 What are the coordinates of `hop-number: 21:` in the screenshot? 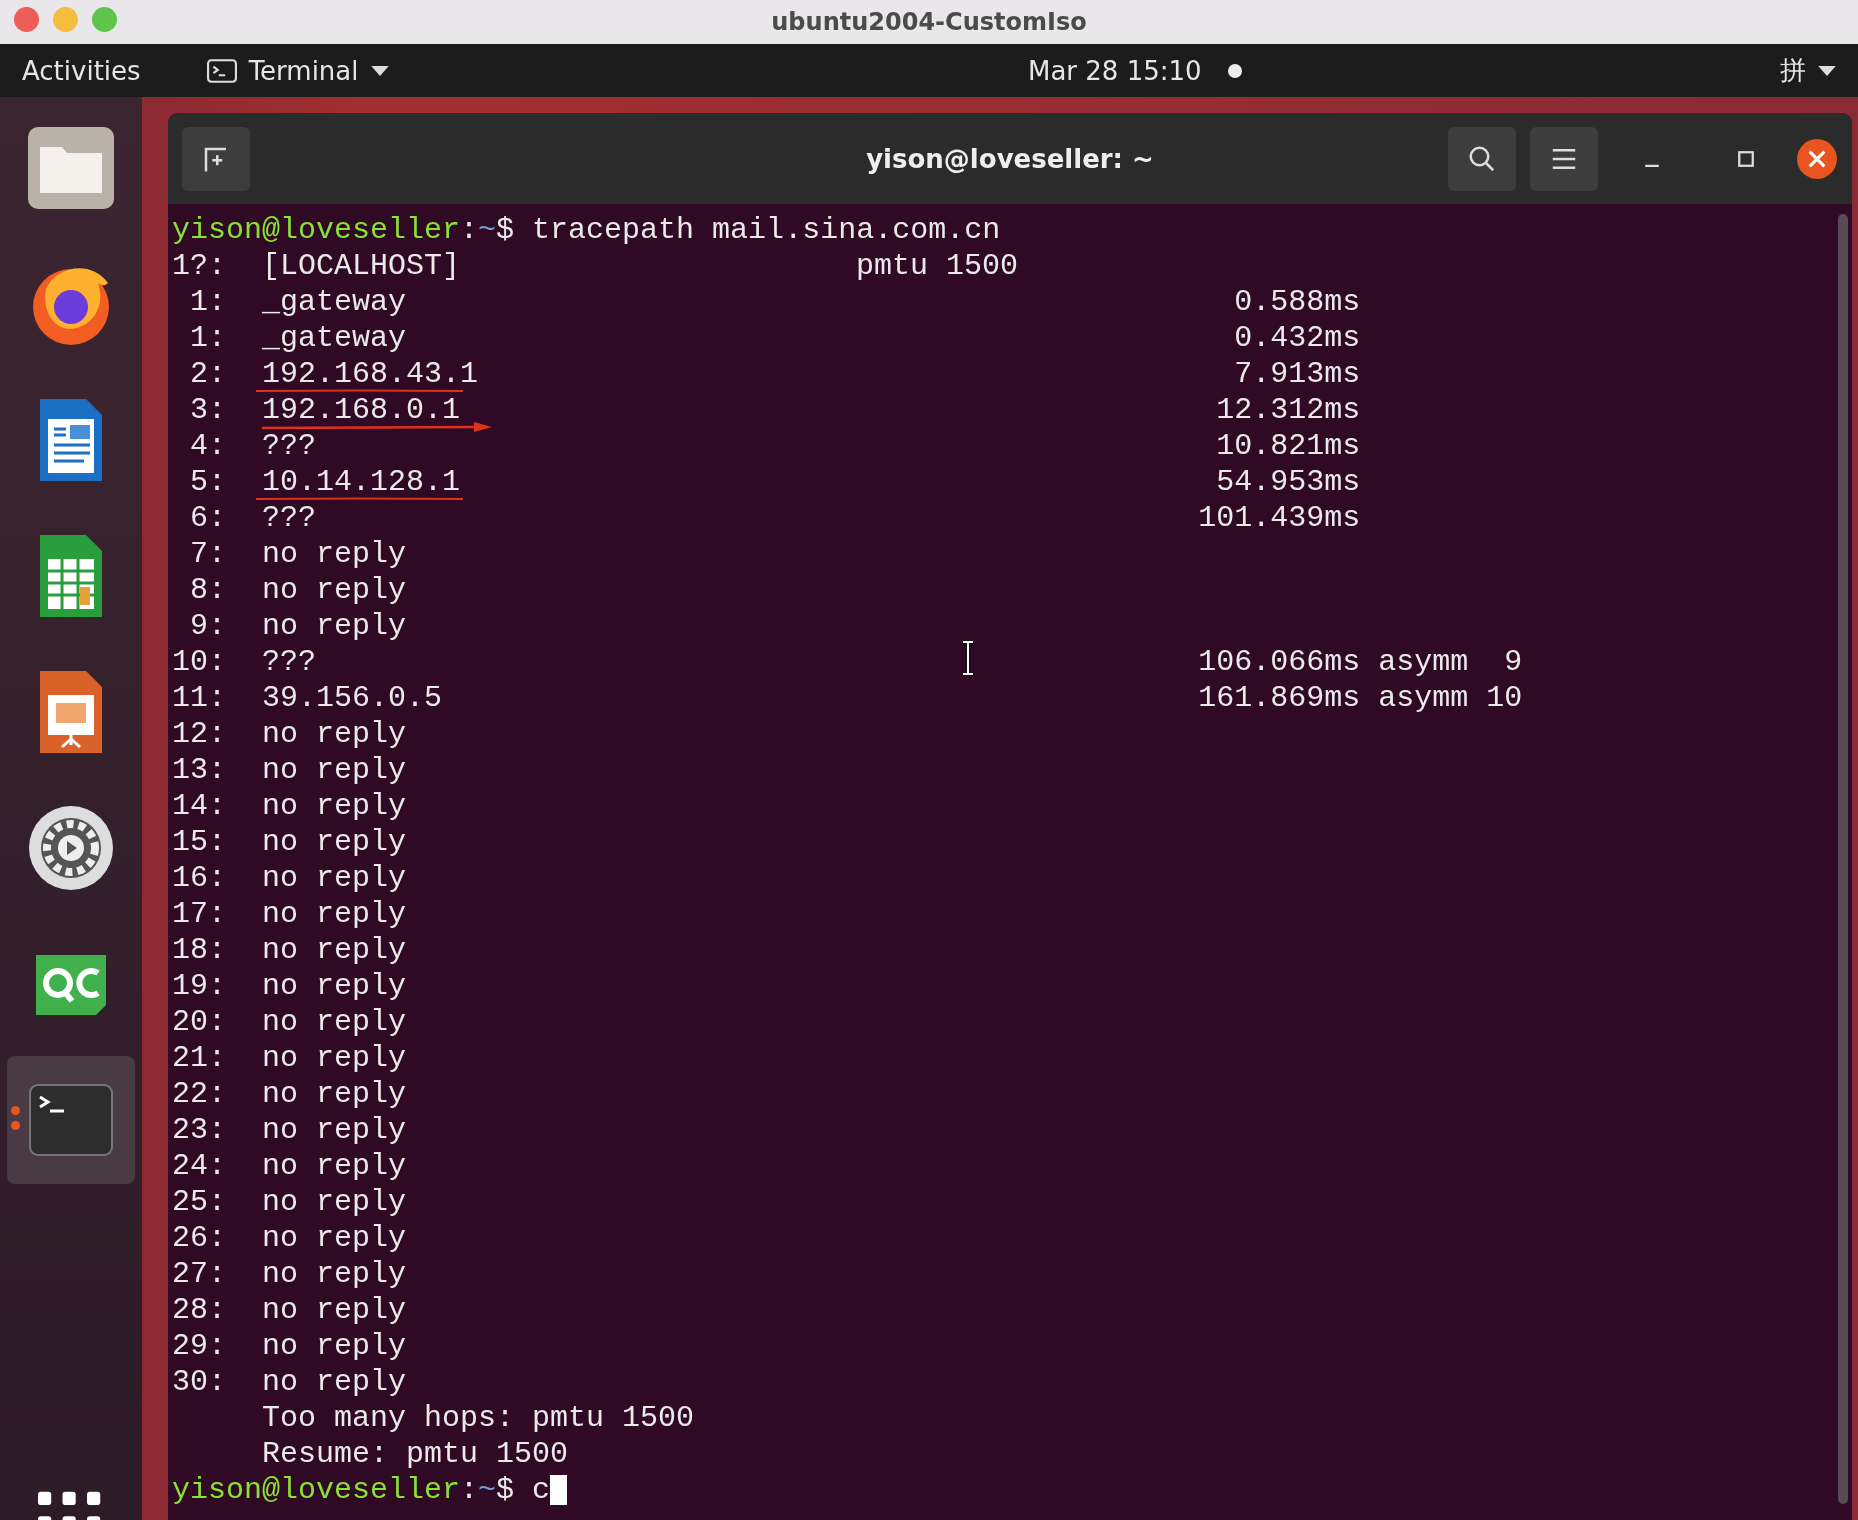 It's located at (199, 1058).